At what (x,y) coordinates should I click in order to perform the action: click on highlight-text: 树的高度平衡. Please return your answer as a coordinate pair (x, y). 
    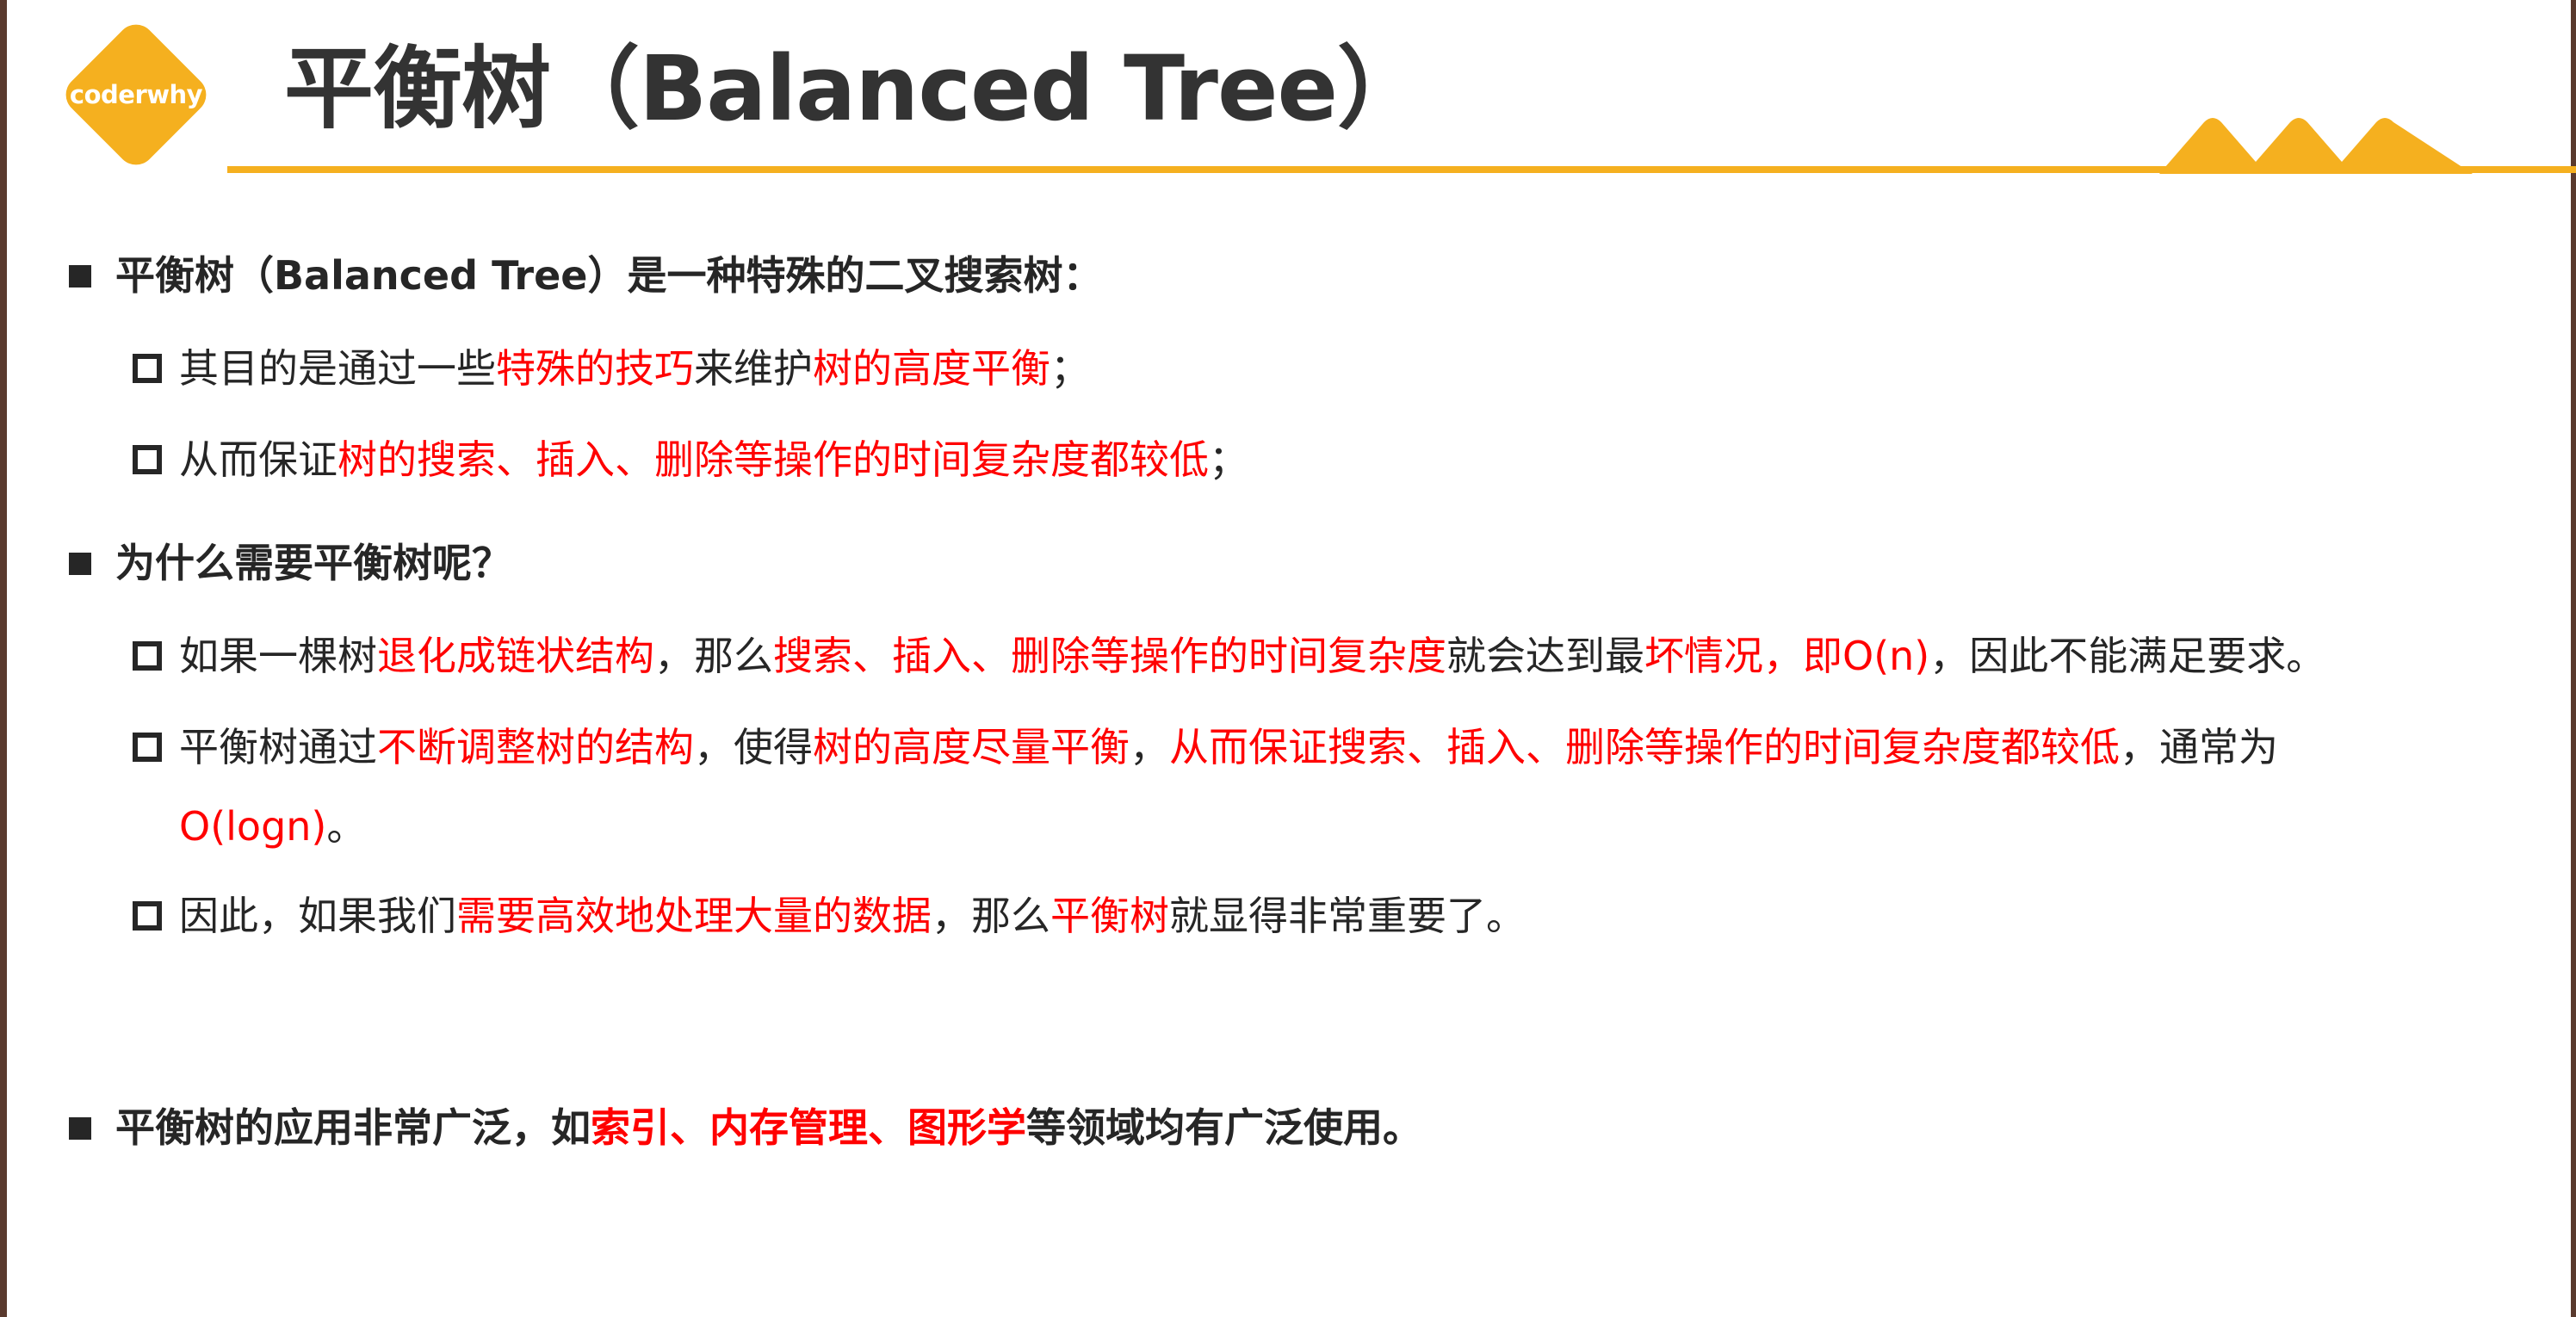
    Looking at the image, I should click on (932, 368).